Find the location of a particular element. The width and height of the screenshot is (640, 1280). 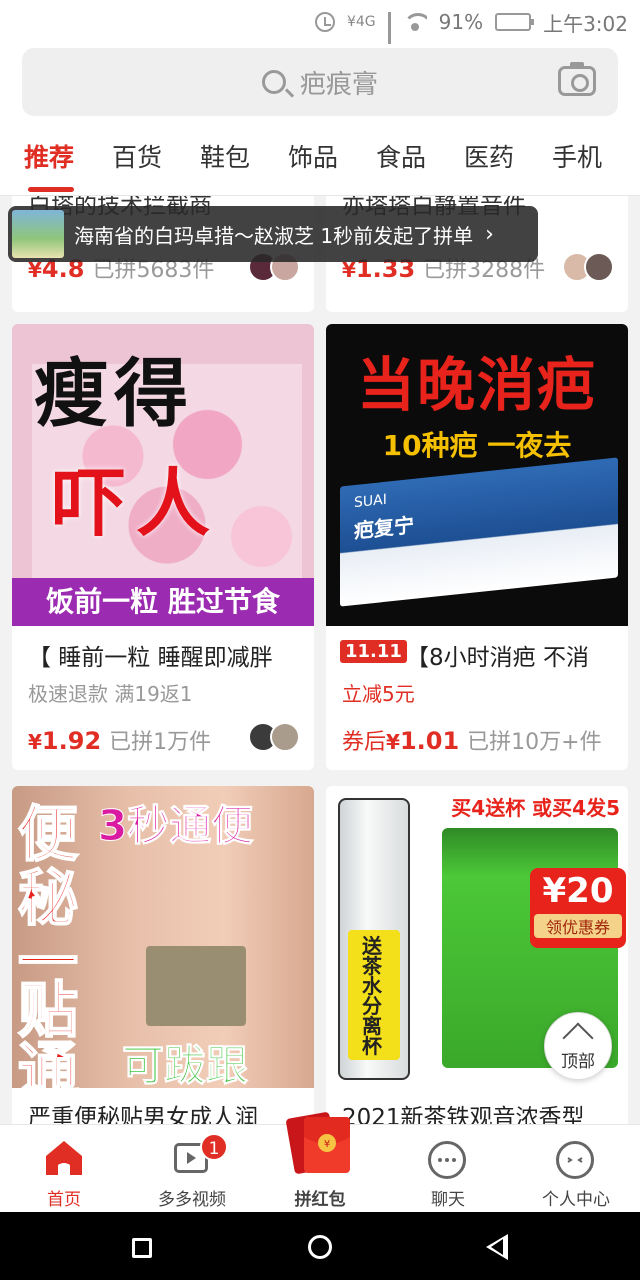

product-card: 便 秘 一 贴 通 3秒通便 可跋跟 严重便秘贴男女成人润 is located at coordinates (163, 955).